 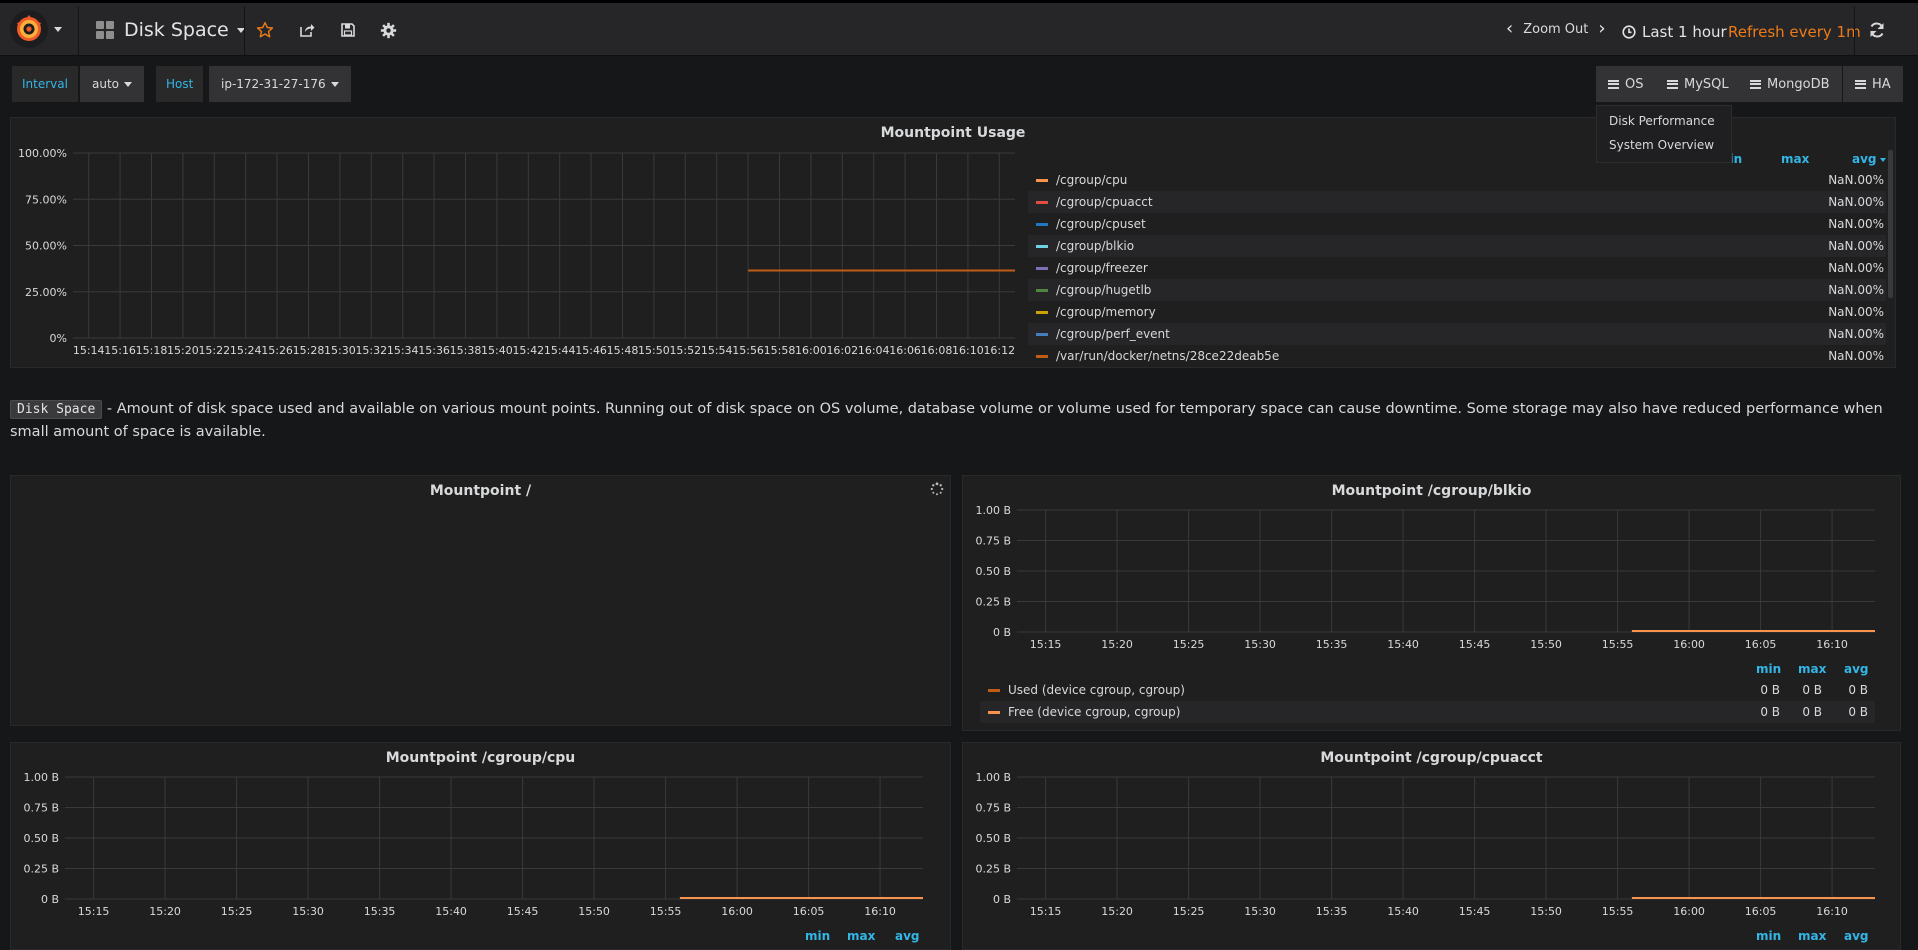 I want to click on legend-item: /cgroup/cpuset, so click(x=1457, y=224).